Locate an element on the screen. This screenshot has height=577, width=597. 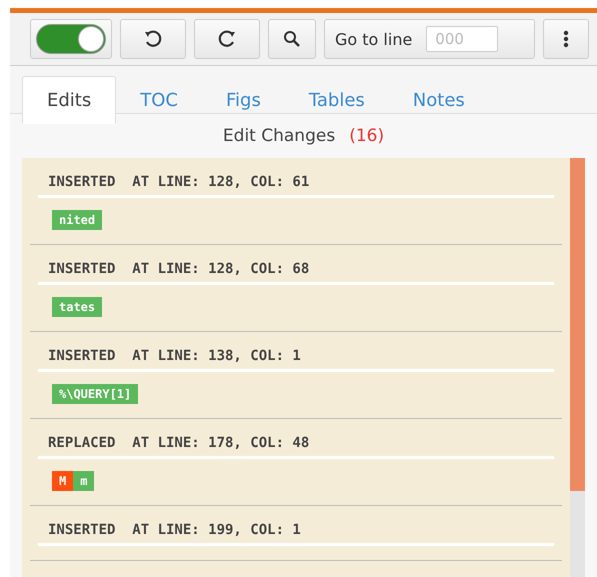
search-button is located at coordinates (292, 39).